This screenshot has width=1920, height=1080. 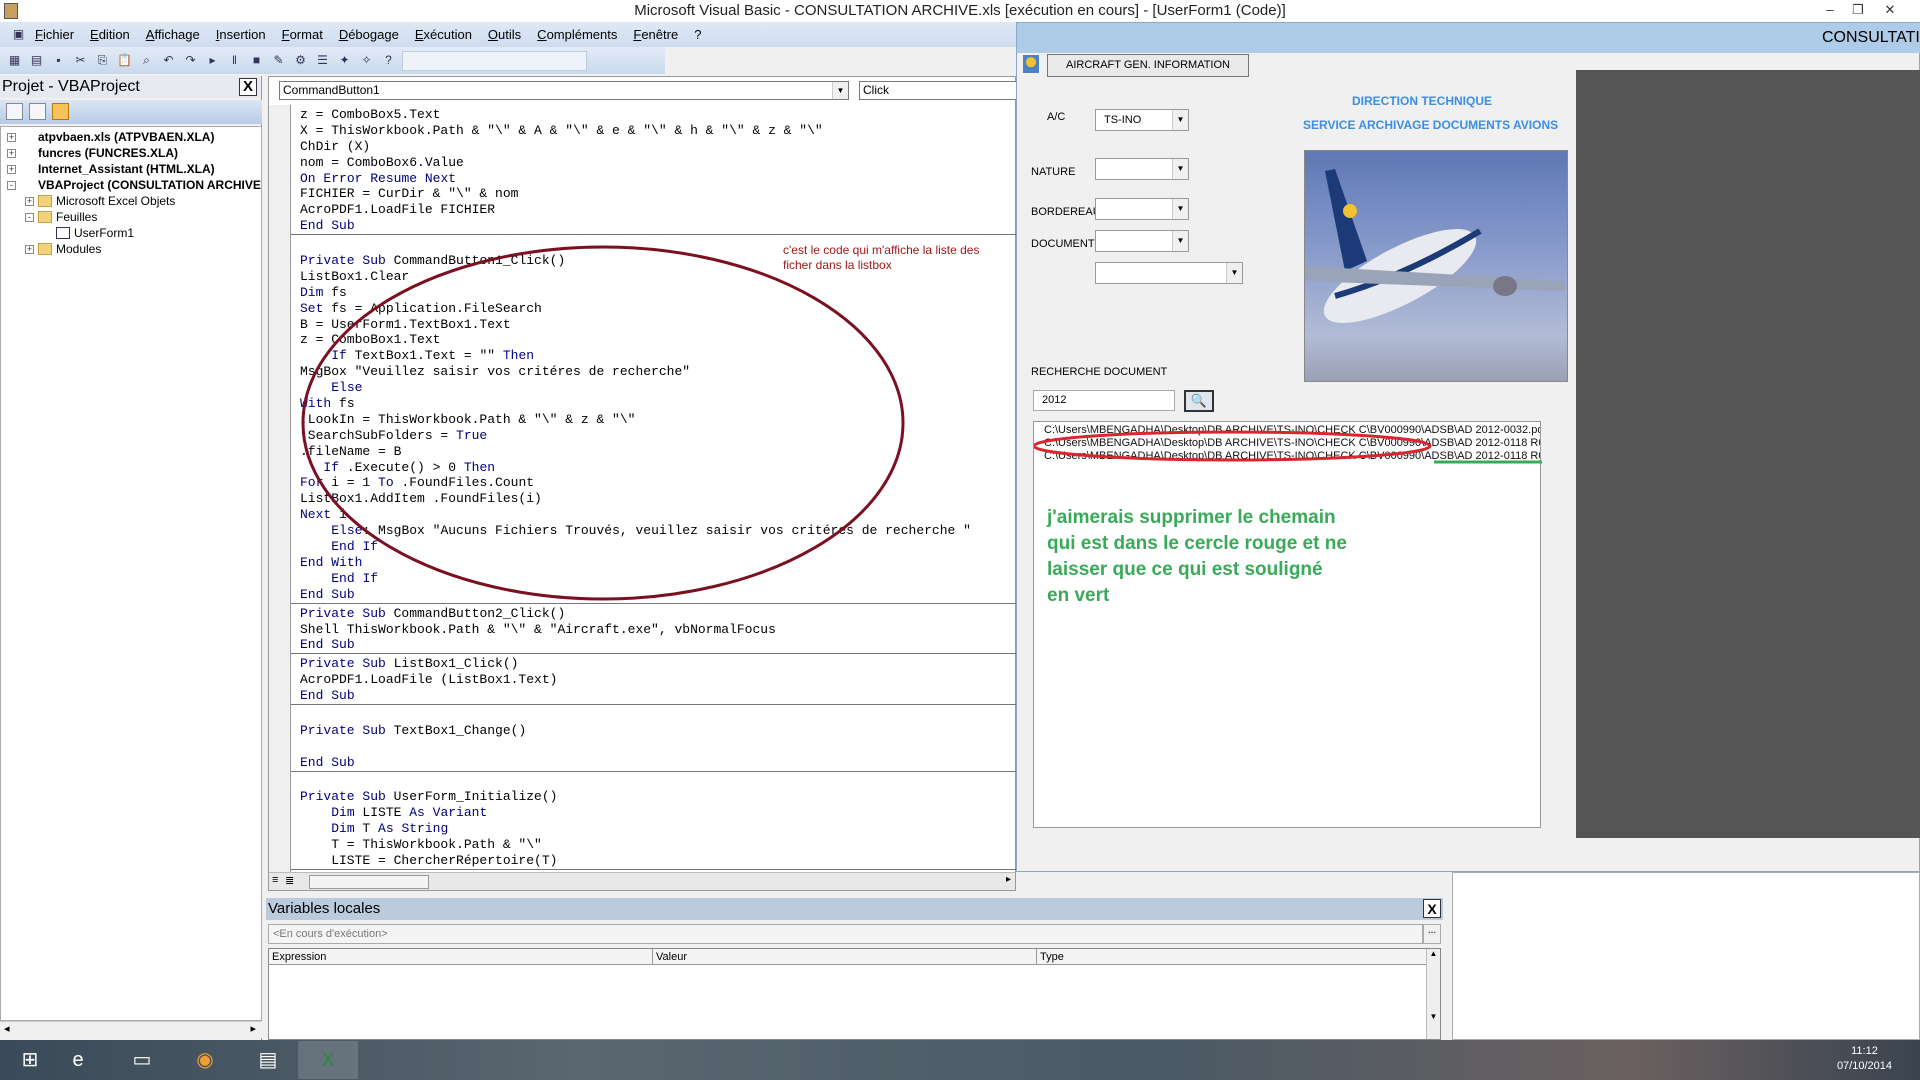 What do you see at coordinates (1104, 400) in the screenshot?
I see `search-input: 2012` at bounding box center [1104, 400].